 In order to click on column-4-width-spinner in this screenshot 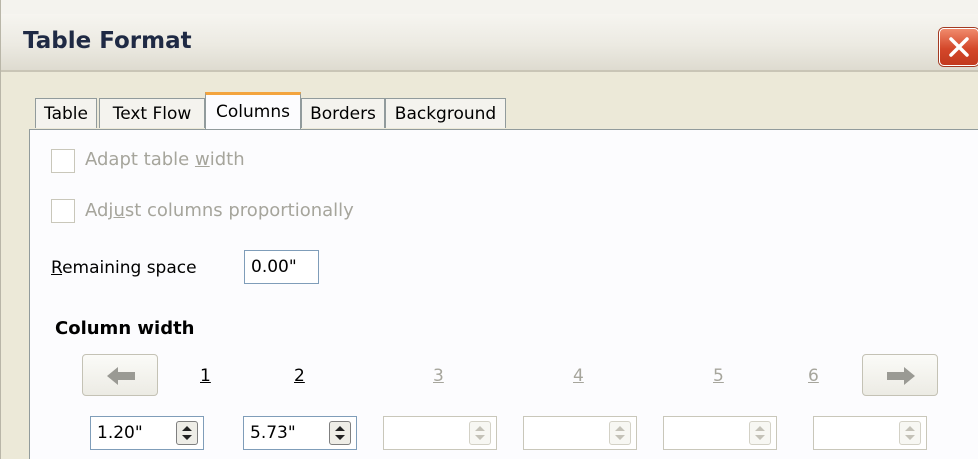, I will do `click(620, 433)`.